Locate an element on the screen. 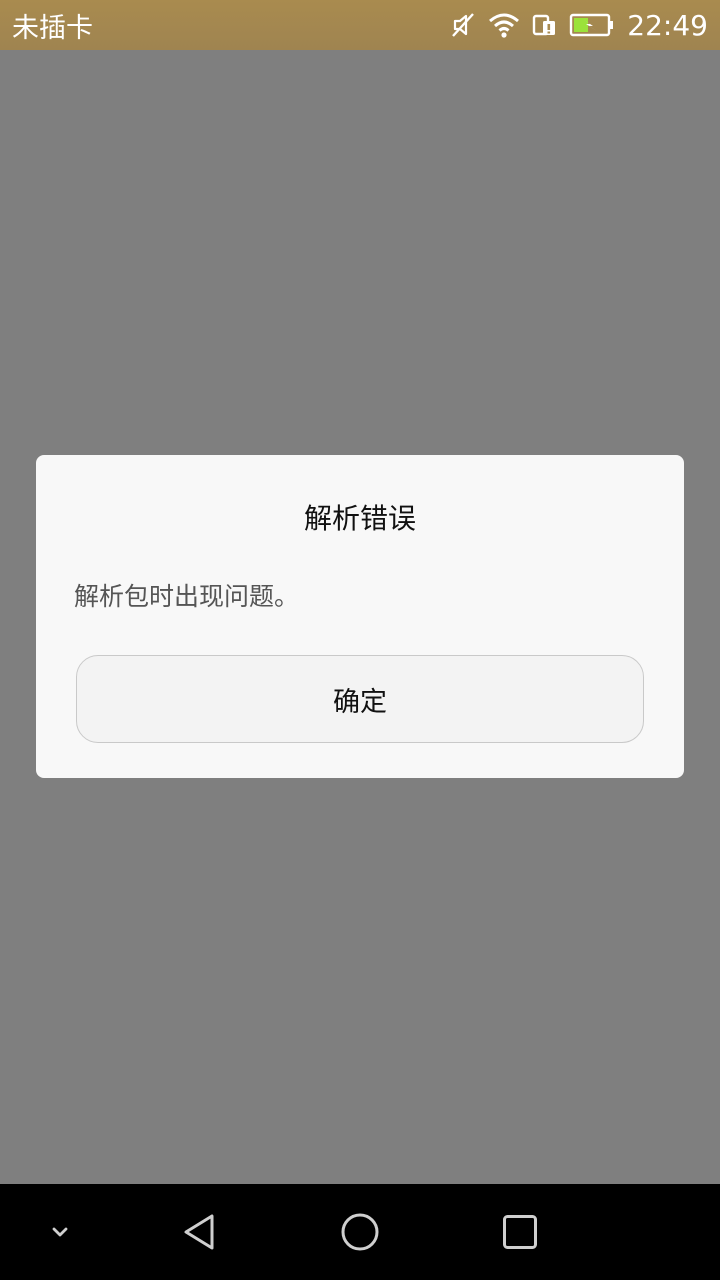 The height and width of the screenshot is (1280, 720). back-icon is located at coordinates (200, 1232).